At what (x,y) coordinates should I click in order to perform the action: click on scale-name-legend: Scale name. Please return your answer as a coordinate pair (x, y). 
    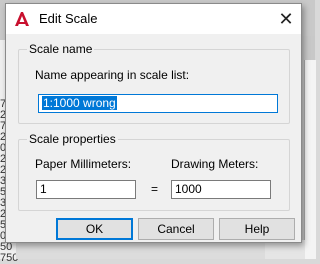
    Looking at the image, I should click on (61, 49).